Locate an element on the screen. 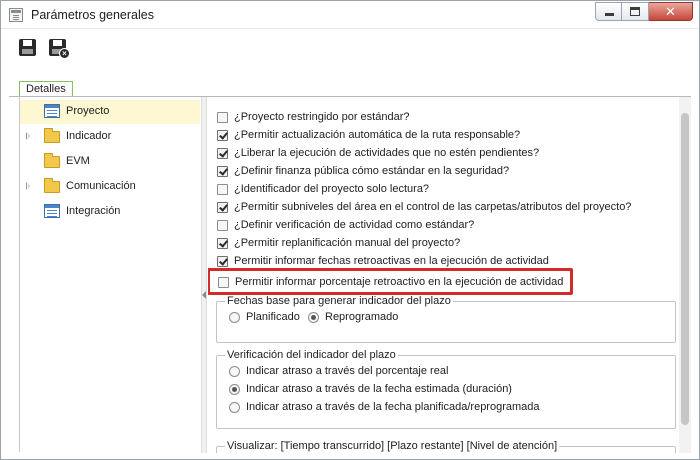  radio-label: Planificado is located at coordinates (273, 317).